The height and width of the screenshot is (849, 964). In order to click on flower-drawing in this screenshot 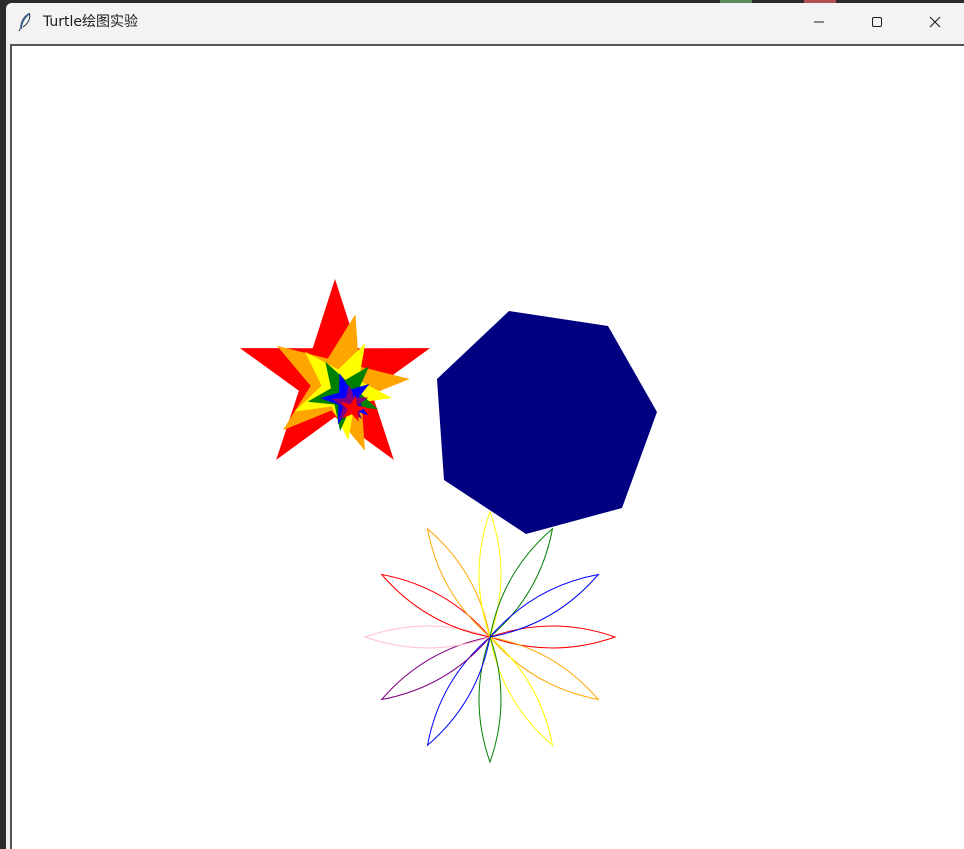, I will do `click(490, 637)`.